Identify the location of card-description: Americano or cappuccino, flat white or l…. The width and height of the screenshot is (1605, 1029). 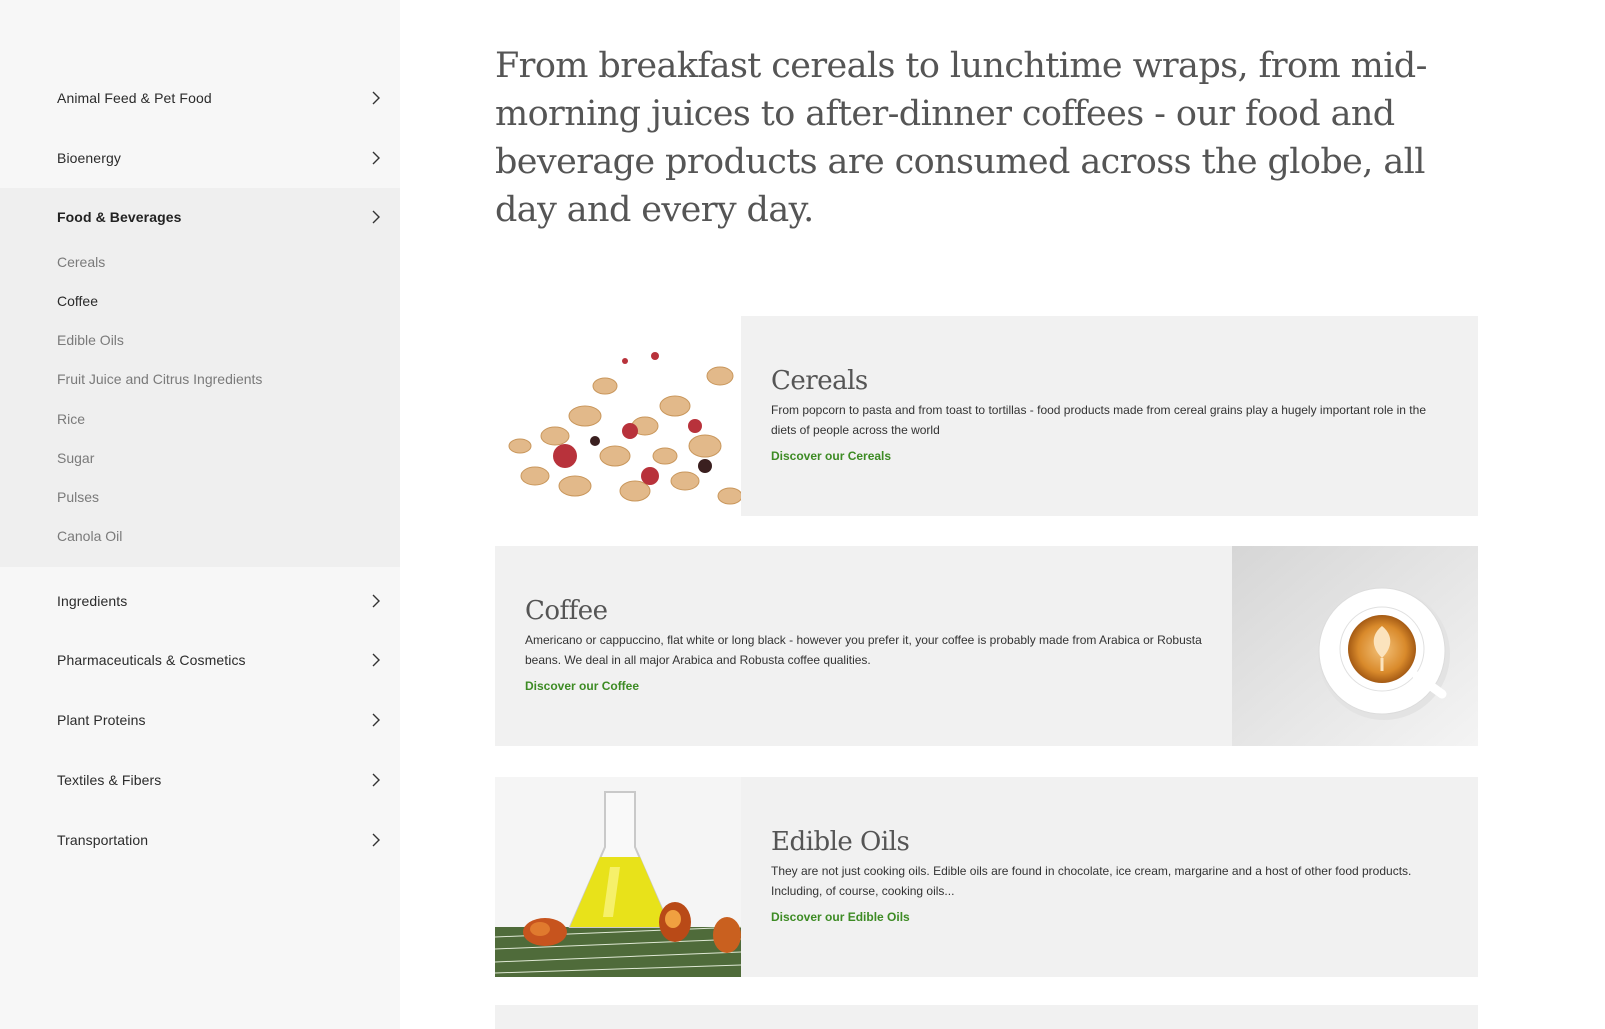
(863, 650).